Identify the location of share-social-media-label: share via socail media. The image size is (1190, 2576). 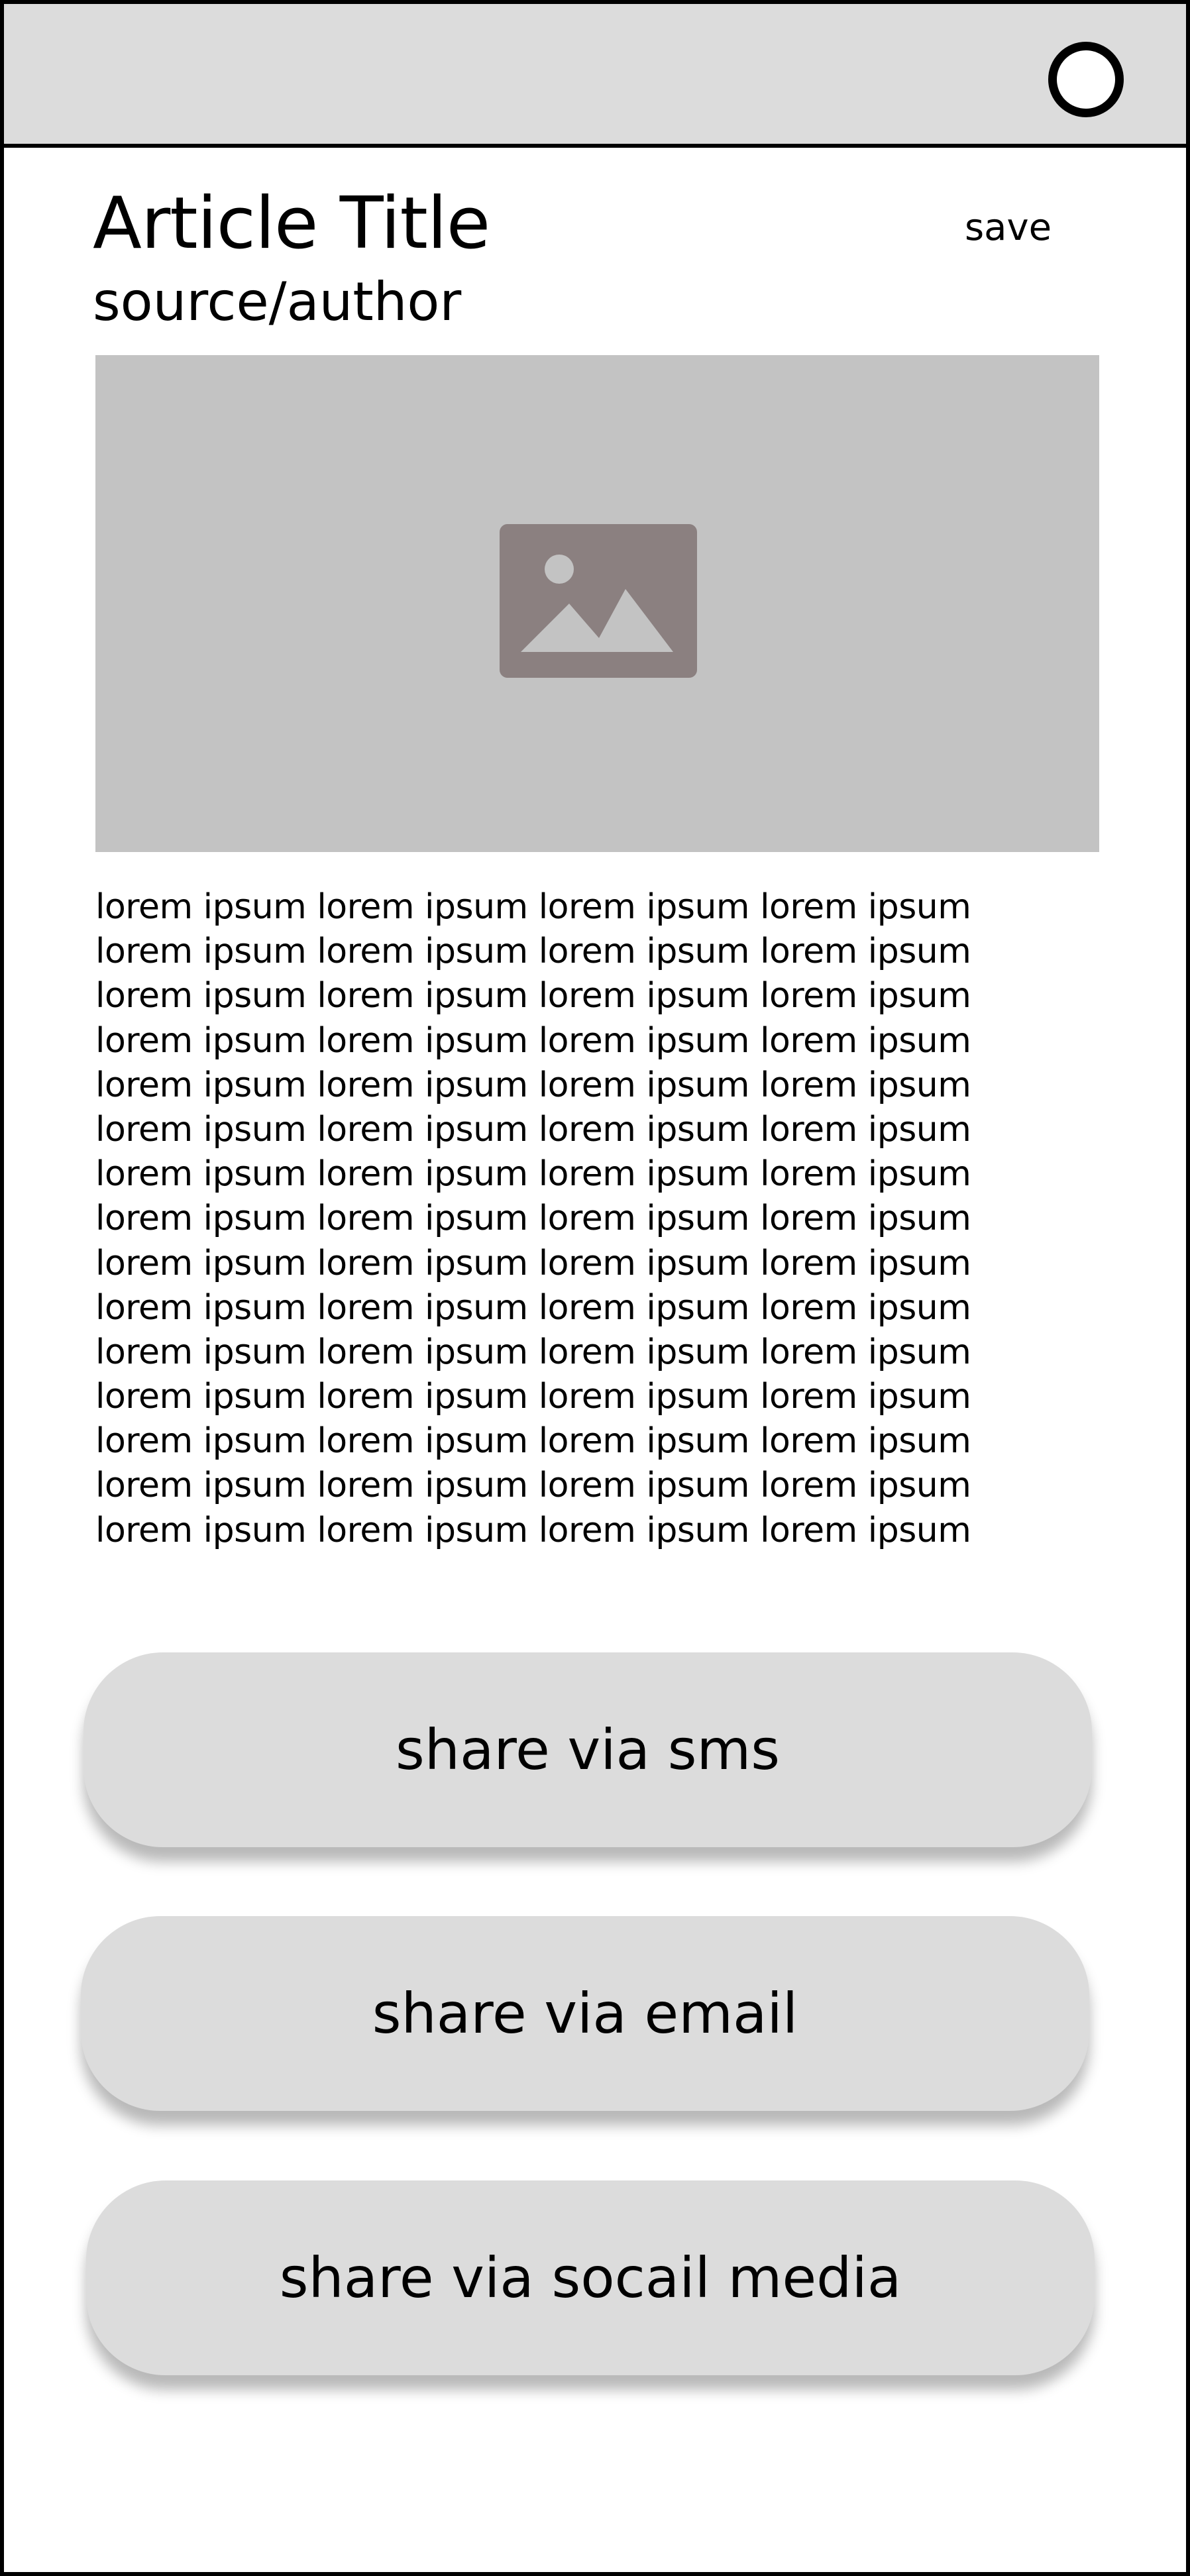
(590, 2277).